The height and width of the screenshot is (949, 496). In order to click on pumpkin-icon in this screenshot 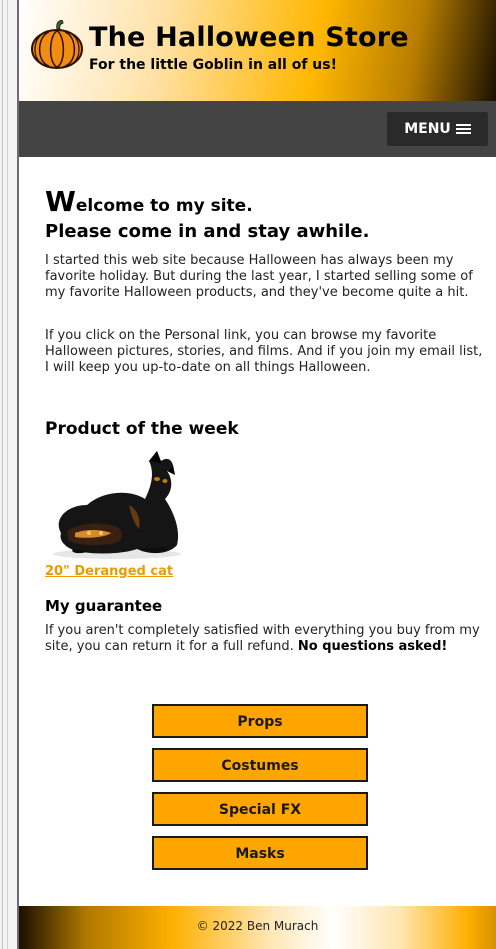, I will do `click(57, 45)`.